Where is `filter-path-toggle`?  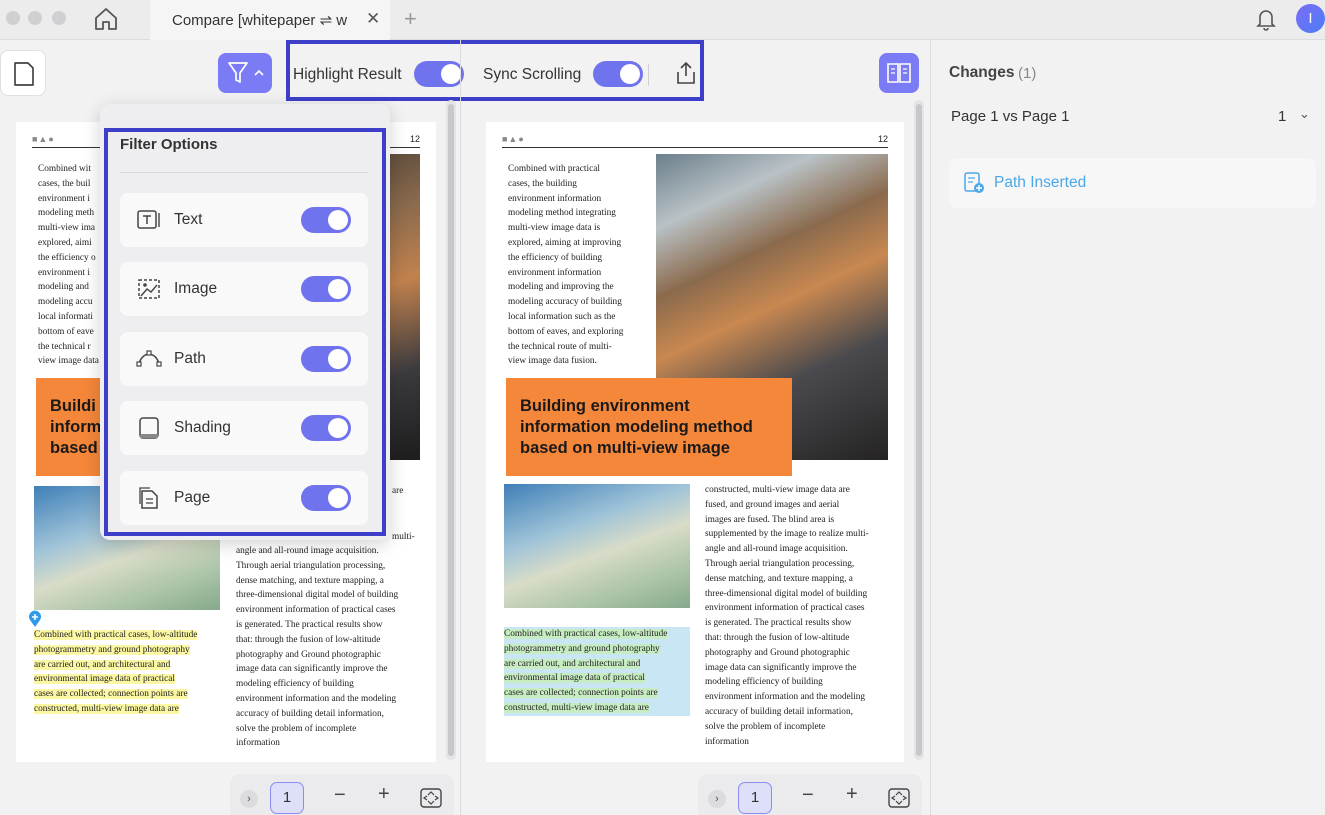
filter-path-toggle is located at coordinates (326, 359).